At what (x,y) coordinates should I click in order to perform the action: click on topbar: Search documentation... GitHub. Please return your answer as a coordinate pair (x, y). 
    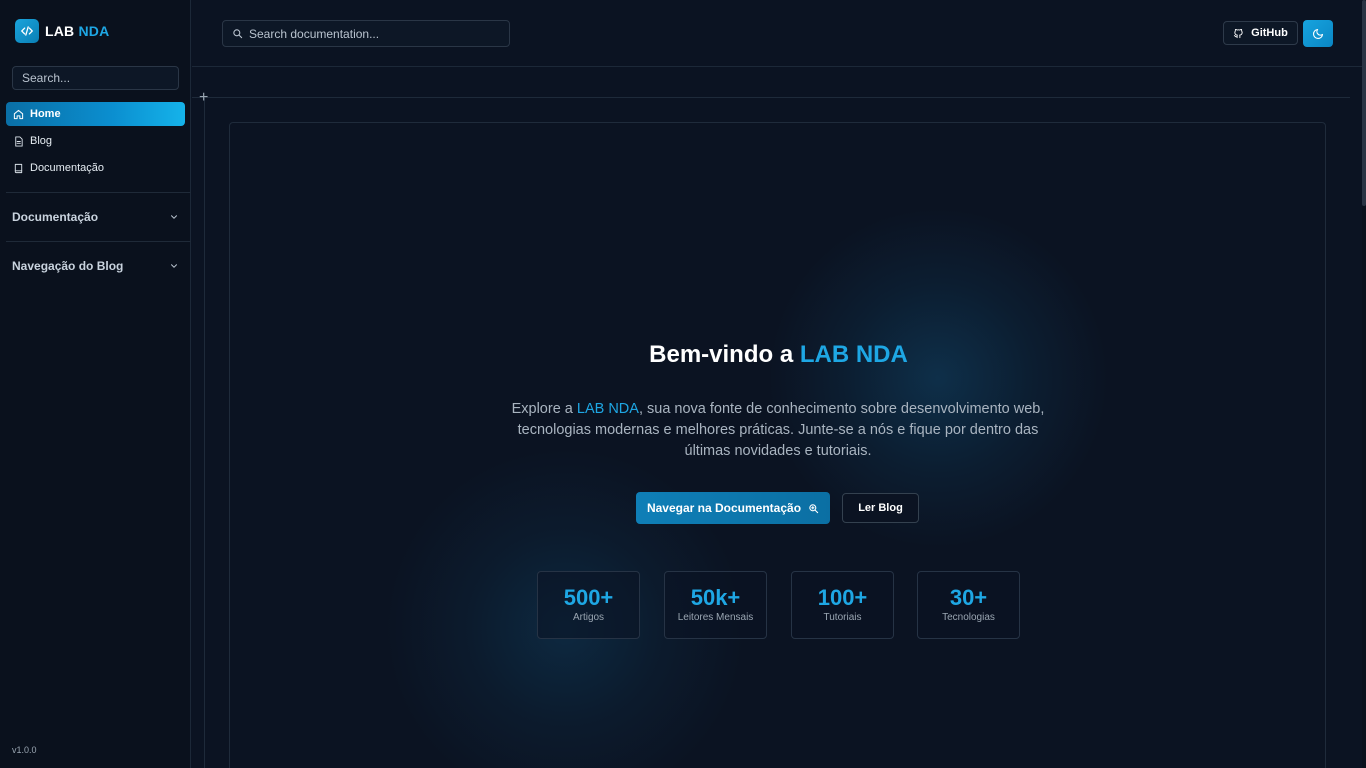
    Looking at the image, I should click on (777, 33).